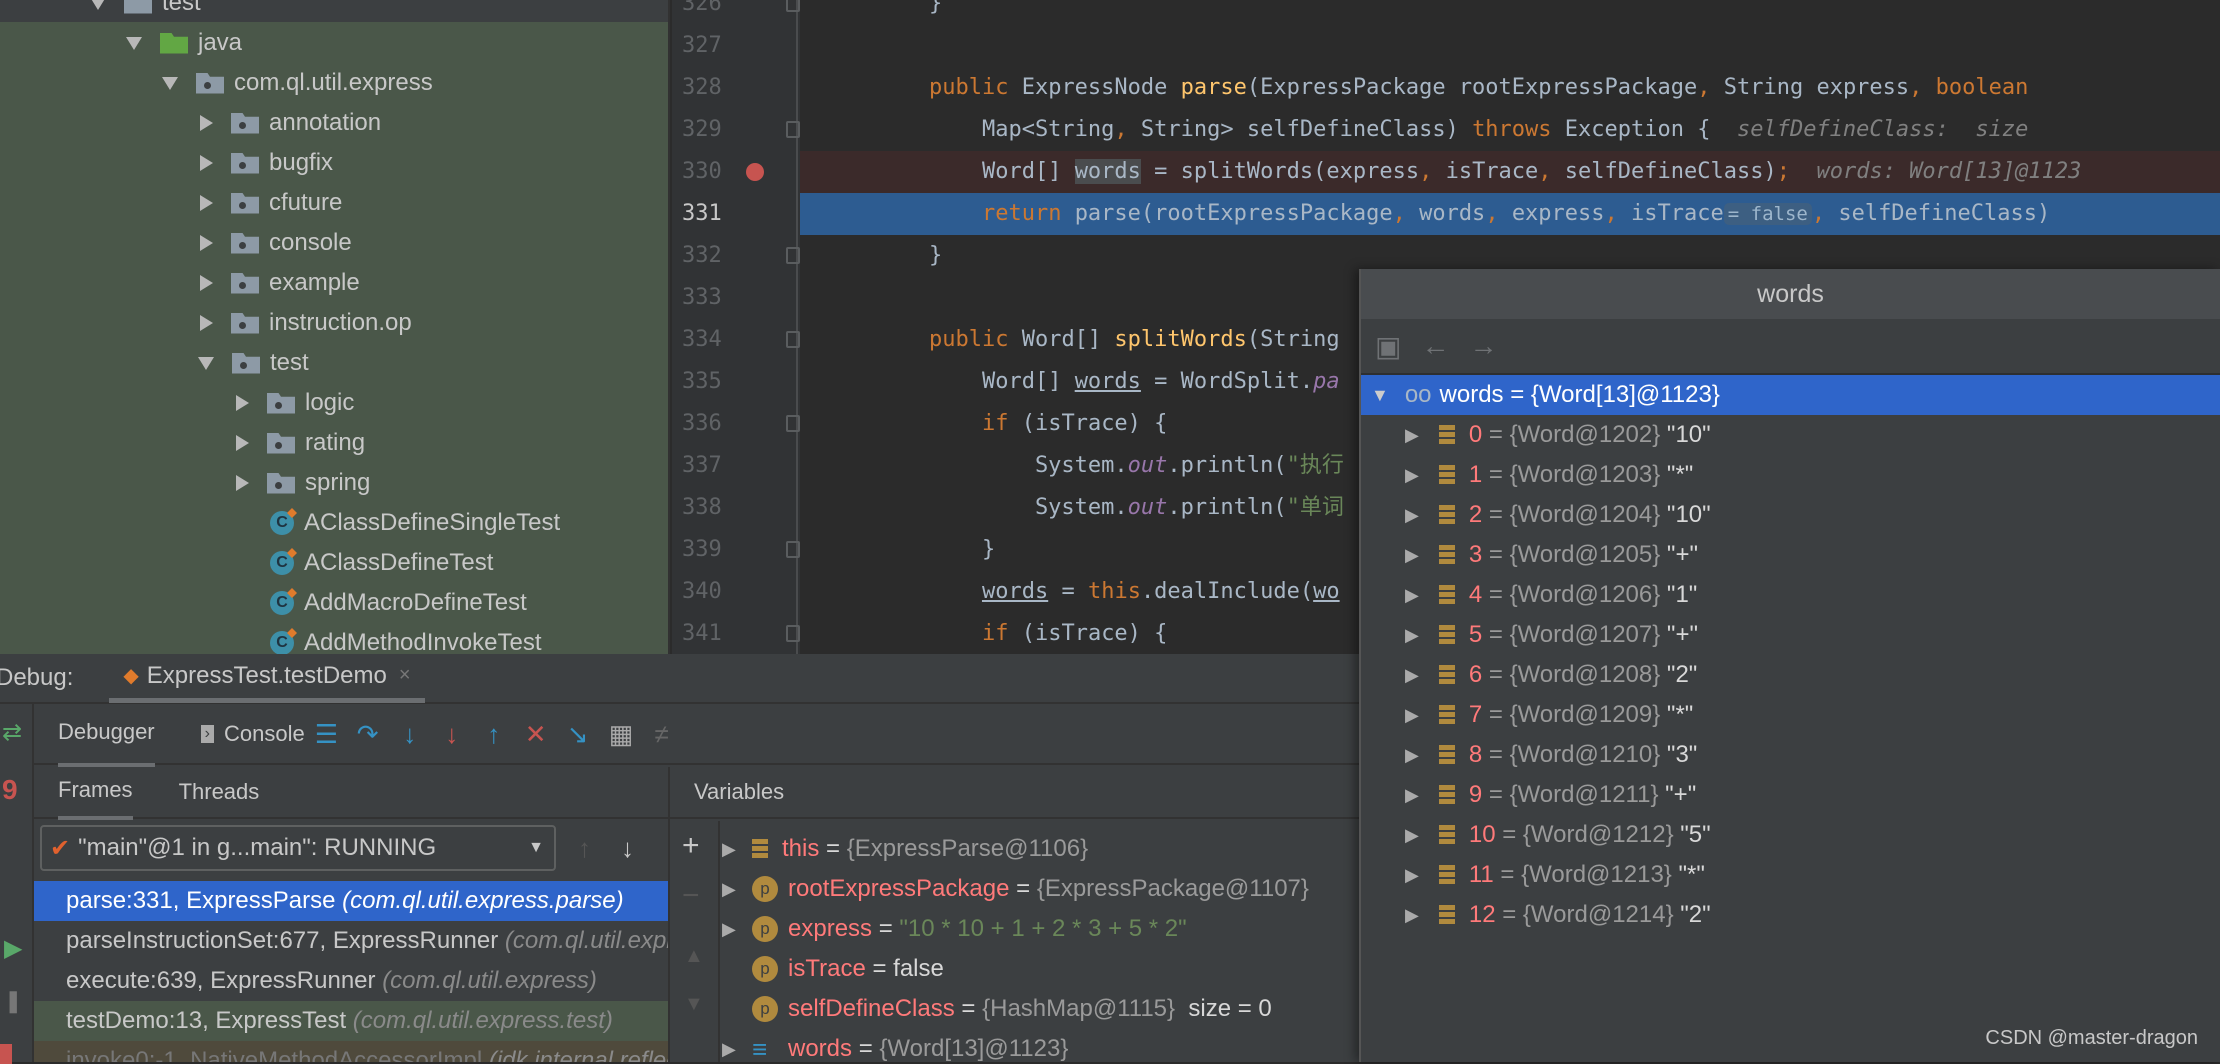 This screenshot has height=1064, width=2220. What do you see at coordinates (12, 732) in the screenshot?
I see `rerun-icon: ⇄` at bounding box center [12, 732].